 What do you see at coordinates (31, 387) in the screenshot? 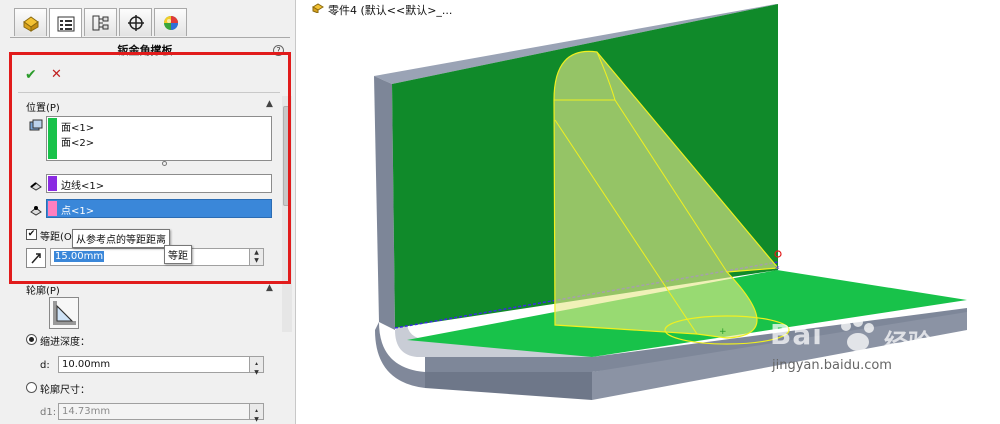
I see `profile-size-radio` at bounding box center [31, 387].